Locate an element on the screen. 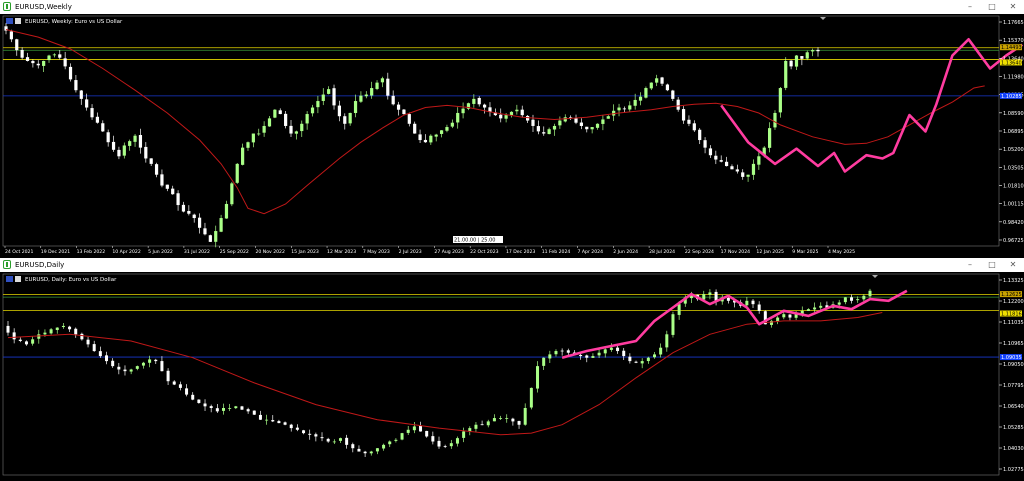  y-tick-label: 1.08590 is located at coordinates (1013, 114).